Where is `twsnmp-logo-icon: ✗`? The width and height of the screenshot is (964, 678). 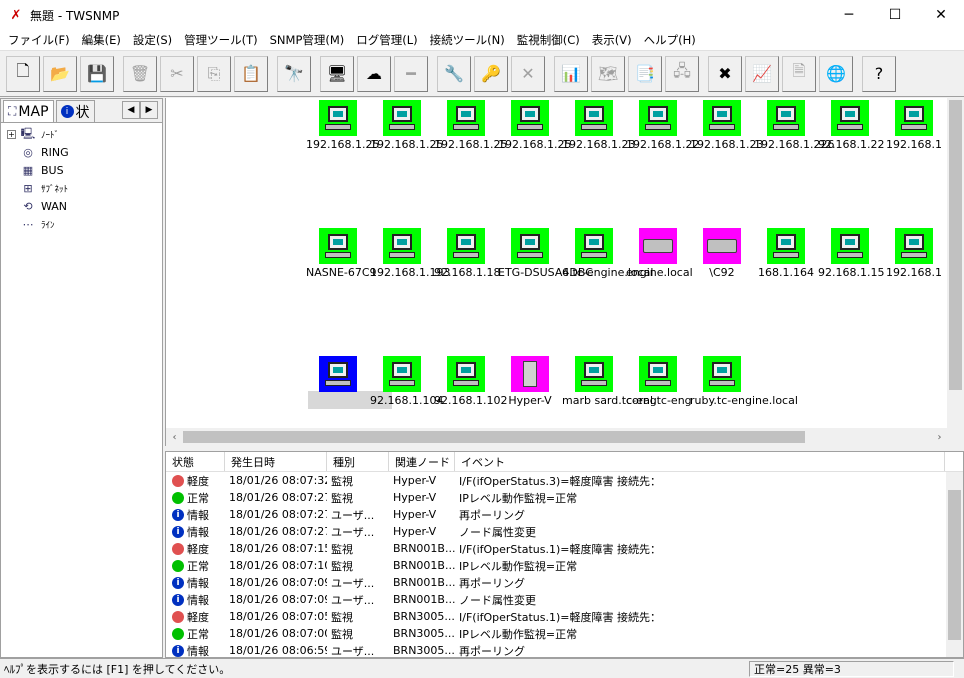 twsnmp-logo-icon: ✗ is located at coordinates (16, 15).